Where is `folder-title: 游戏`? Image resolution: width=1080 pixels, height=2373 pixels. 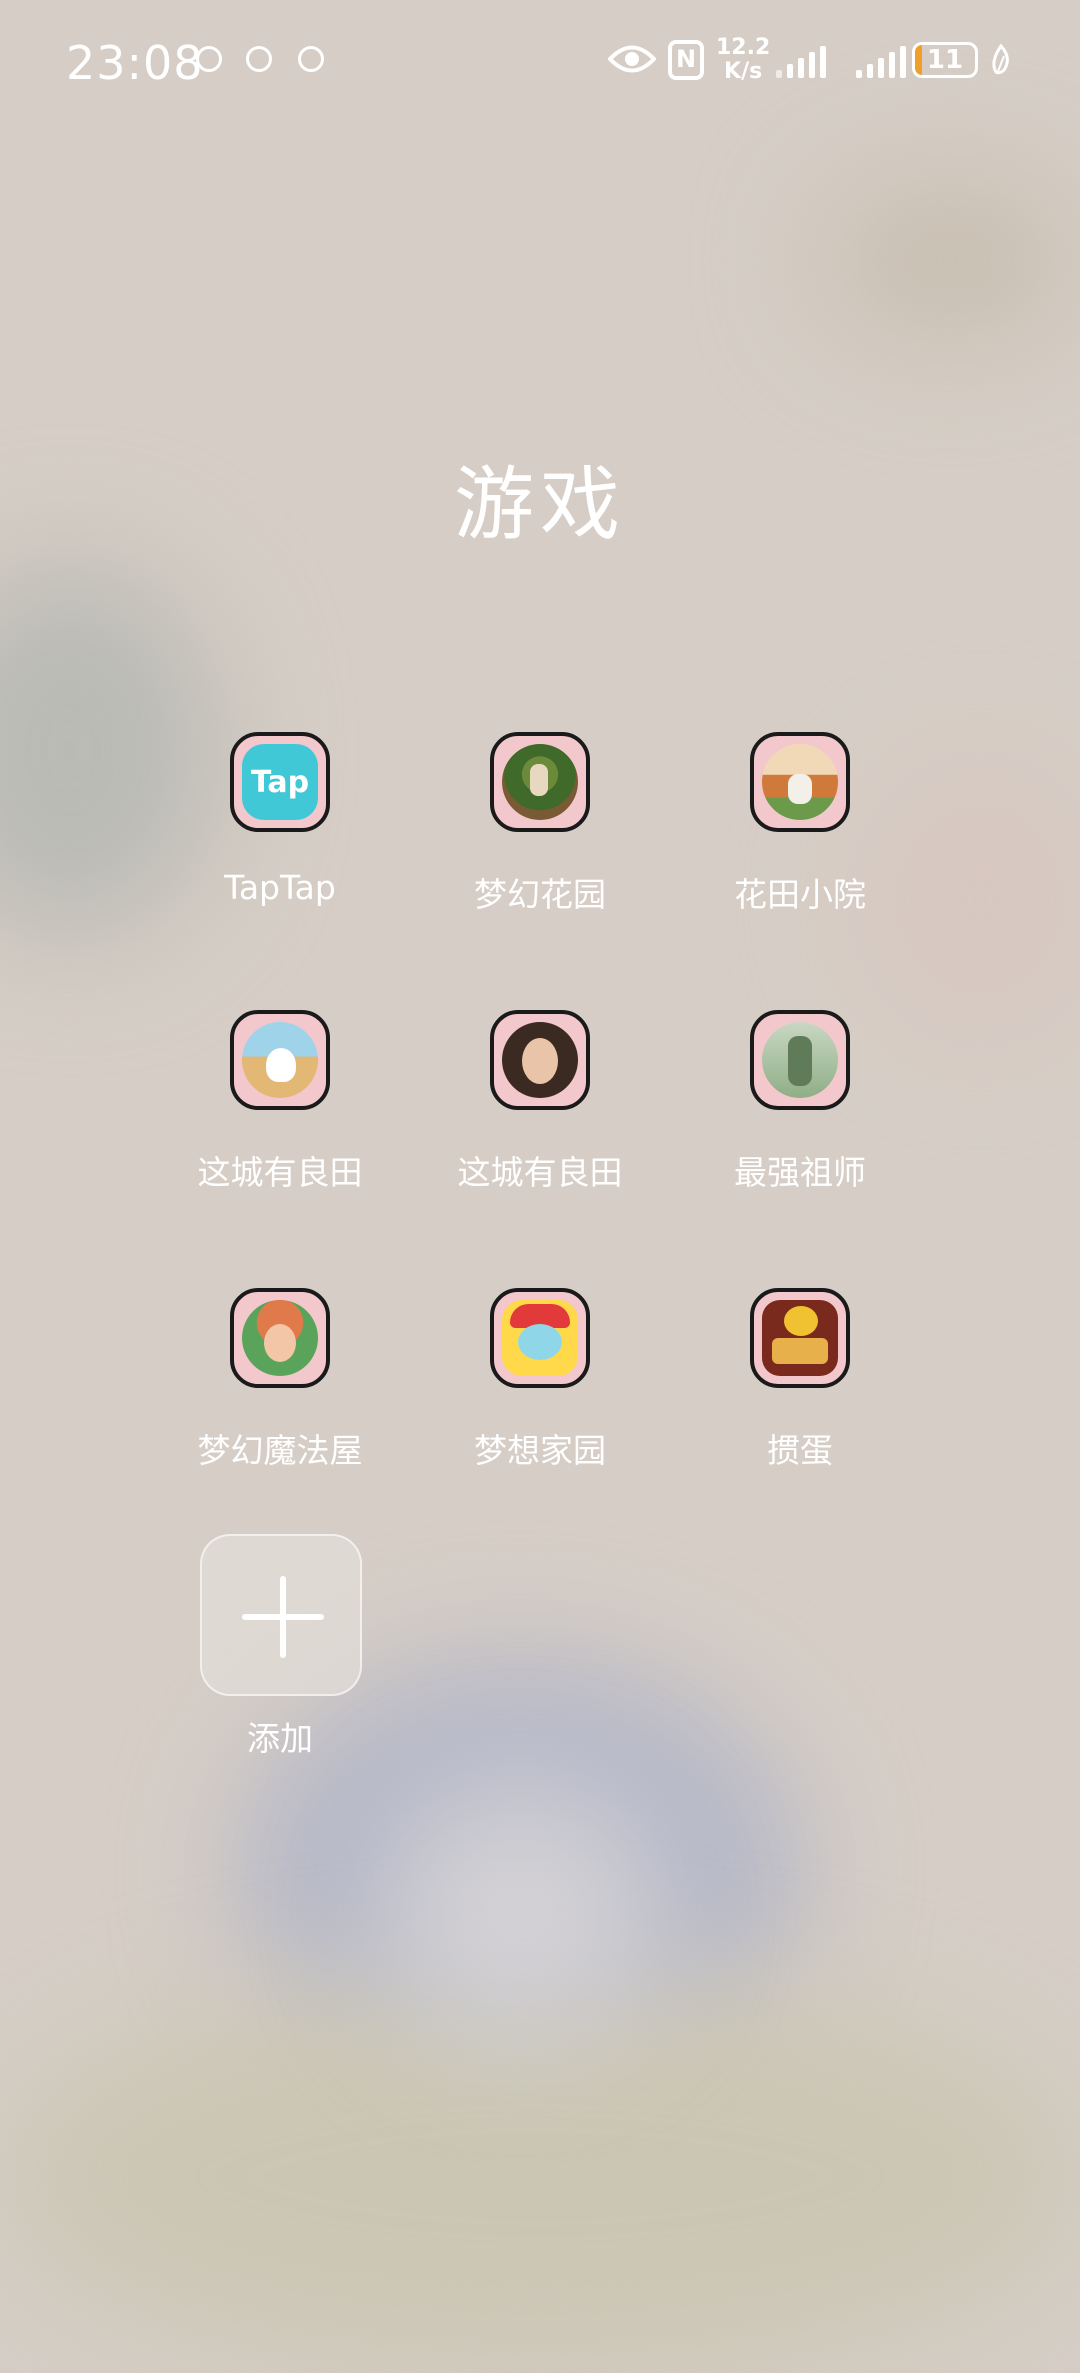
folder-title: 游戏 is located at coordinates (540, 498).